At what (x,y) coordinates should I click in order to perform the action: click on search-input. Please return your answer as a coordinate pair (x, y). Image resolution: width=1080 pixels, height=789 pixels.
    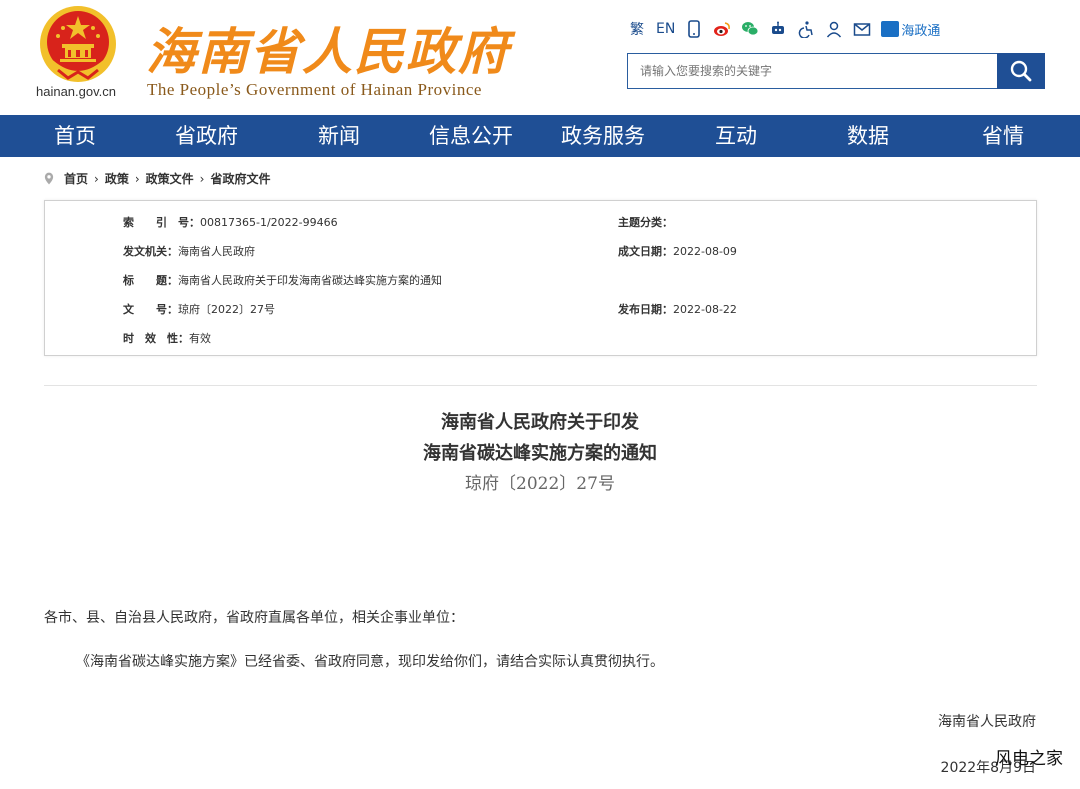
    Looking at the image, I should click on (812, 71).